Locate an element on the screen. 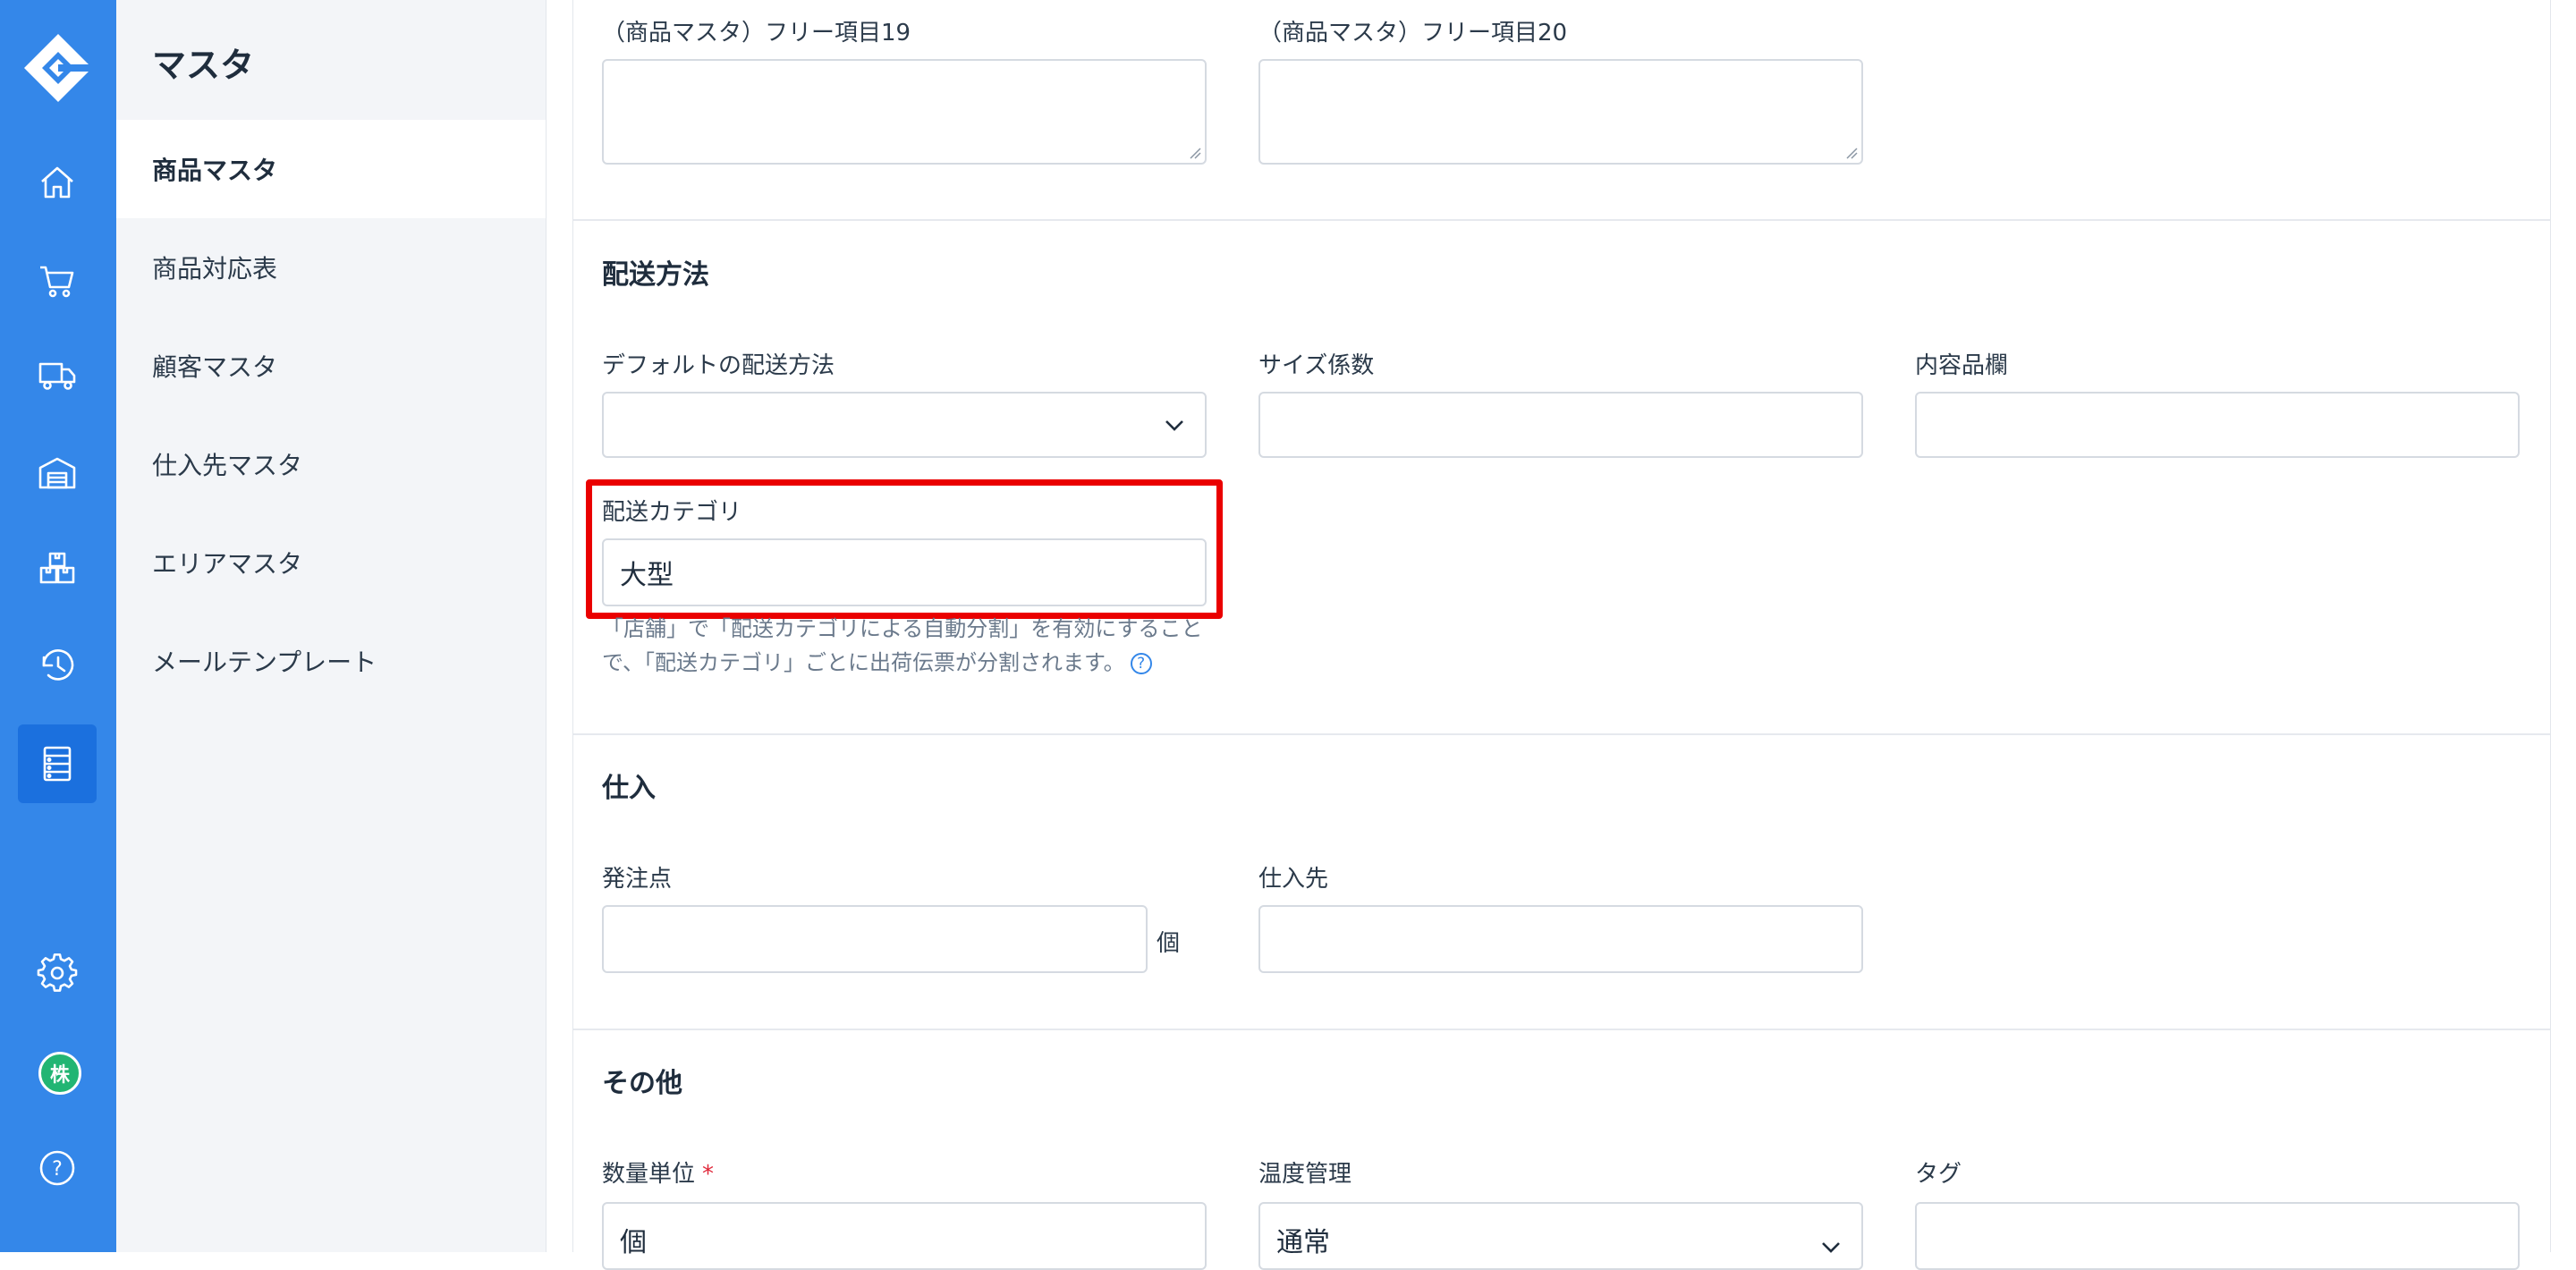 Image resolution: width=2576 pixels, height=1270 pixels. master-icon is located at coordinates (57, 763).